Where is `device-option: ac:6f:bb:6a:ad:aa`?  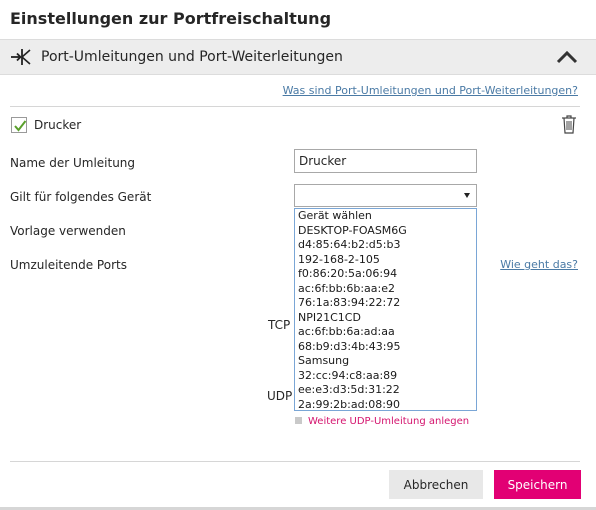 device-option: ac:6f:bb:6a:ad:aa is located at coordinates (385, 332).